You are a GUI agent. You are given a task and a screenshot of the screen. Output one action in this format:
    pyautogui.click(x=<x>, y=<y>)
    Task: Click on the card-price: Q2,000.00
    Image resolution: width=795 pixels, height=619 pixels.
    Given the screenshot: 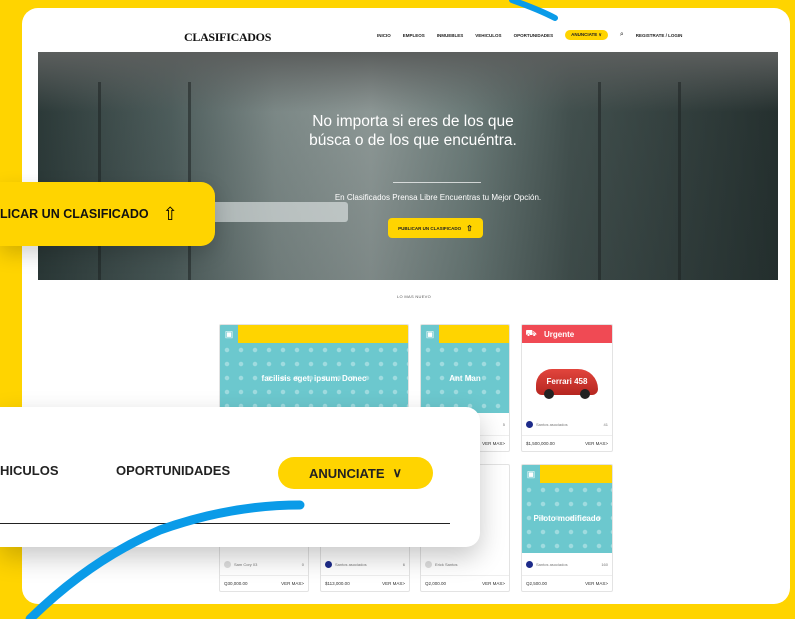 What is the action you would take?
    pyautogui.click(x=436, y=583)
    